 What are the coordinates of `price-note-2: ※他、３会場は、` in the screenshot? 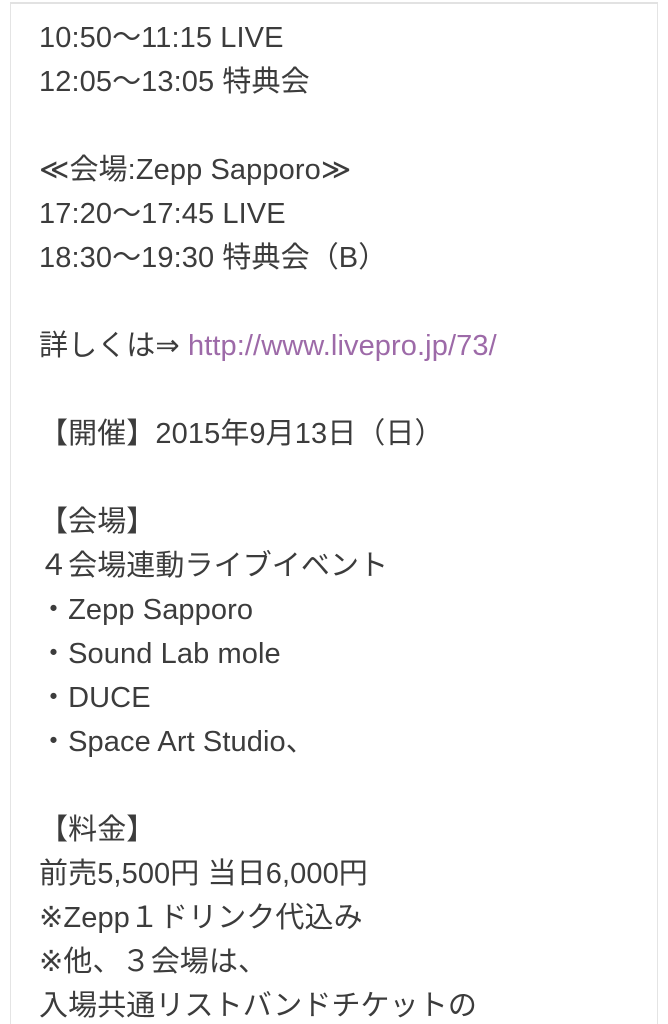 It's located at (153, 962).